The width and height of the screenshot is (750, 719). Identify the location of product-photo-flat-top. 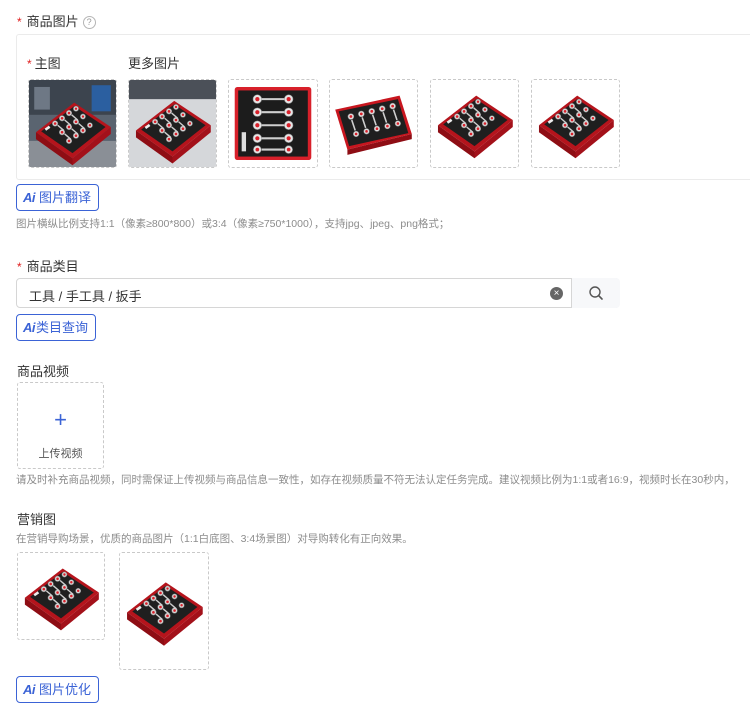
(273, 123).